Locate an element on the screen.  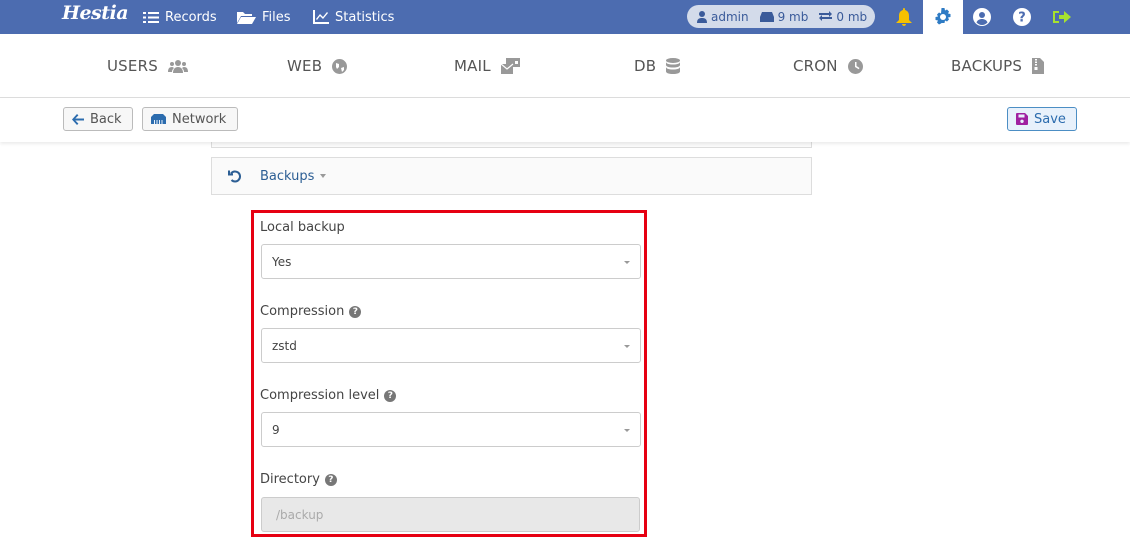
backups-panel-title: Backups is located at coordinates (287, 176).